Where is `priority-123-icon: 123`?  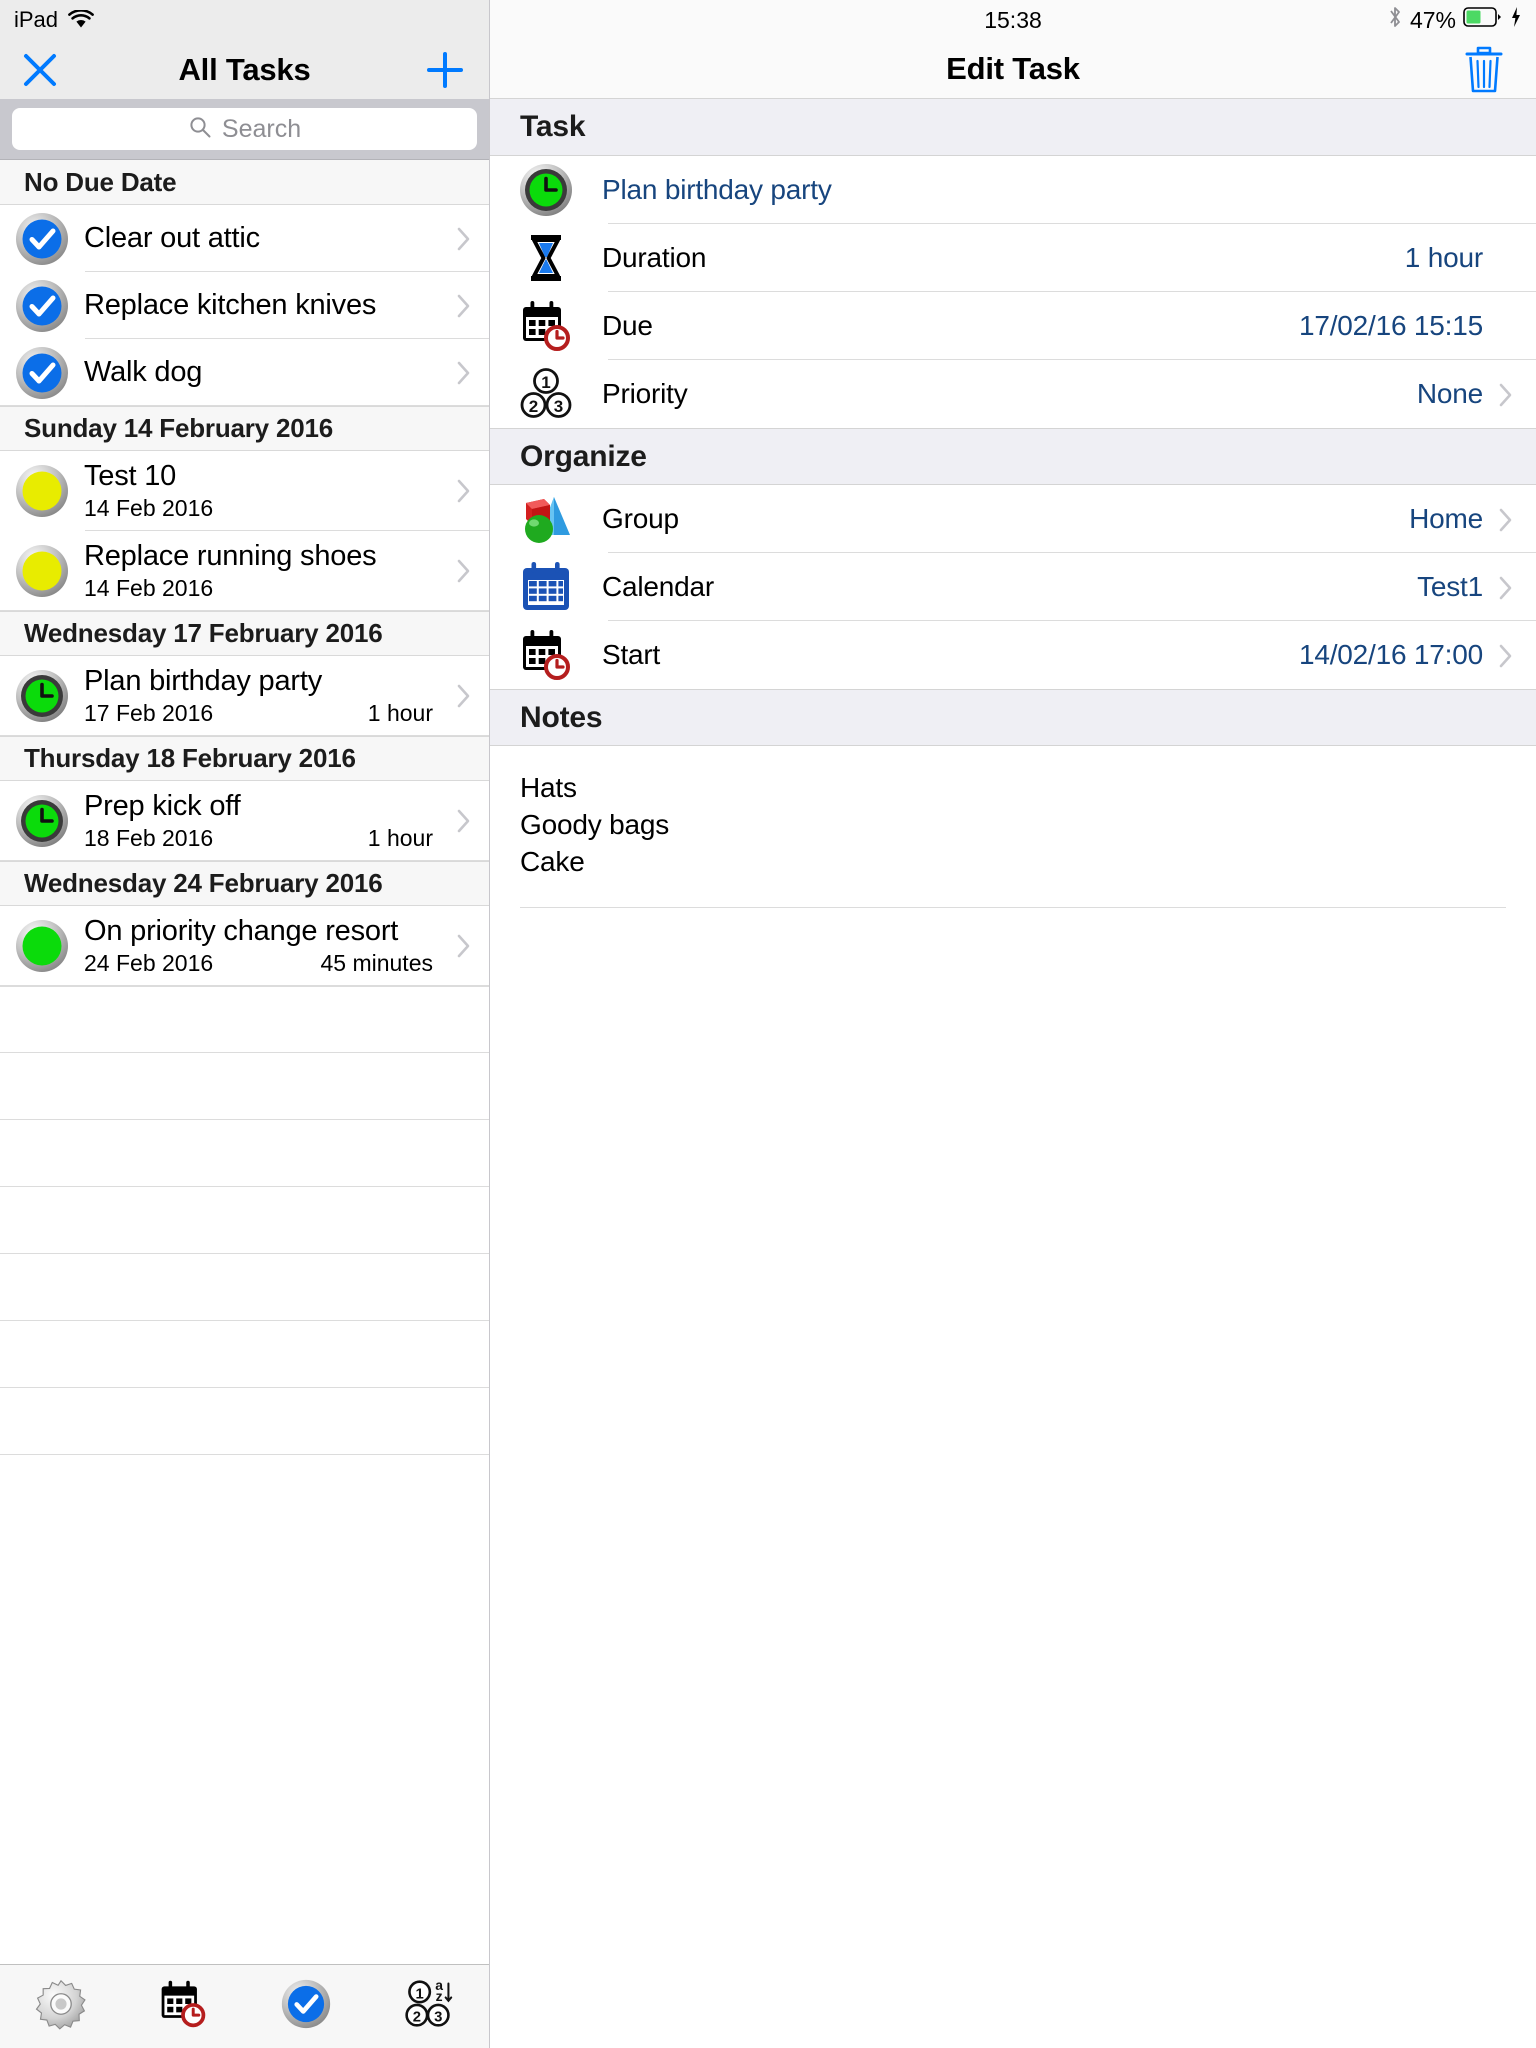
priority-123-icon: 123 is located at coordinates (546, 394).